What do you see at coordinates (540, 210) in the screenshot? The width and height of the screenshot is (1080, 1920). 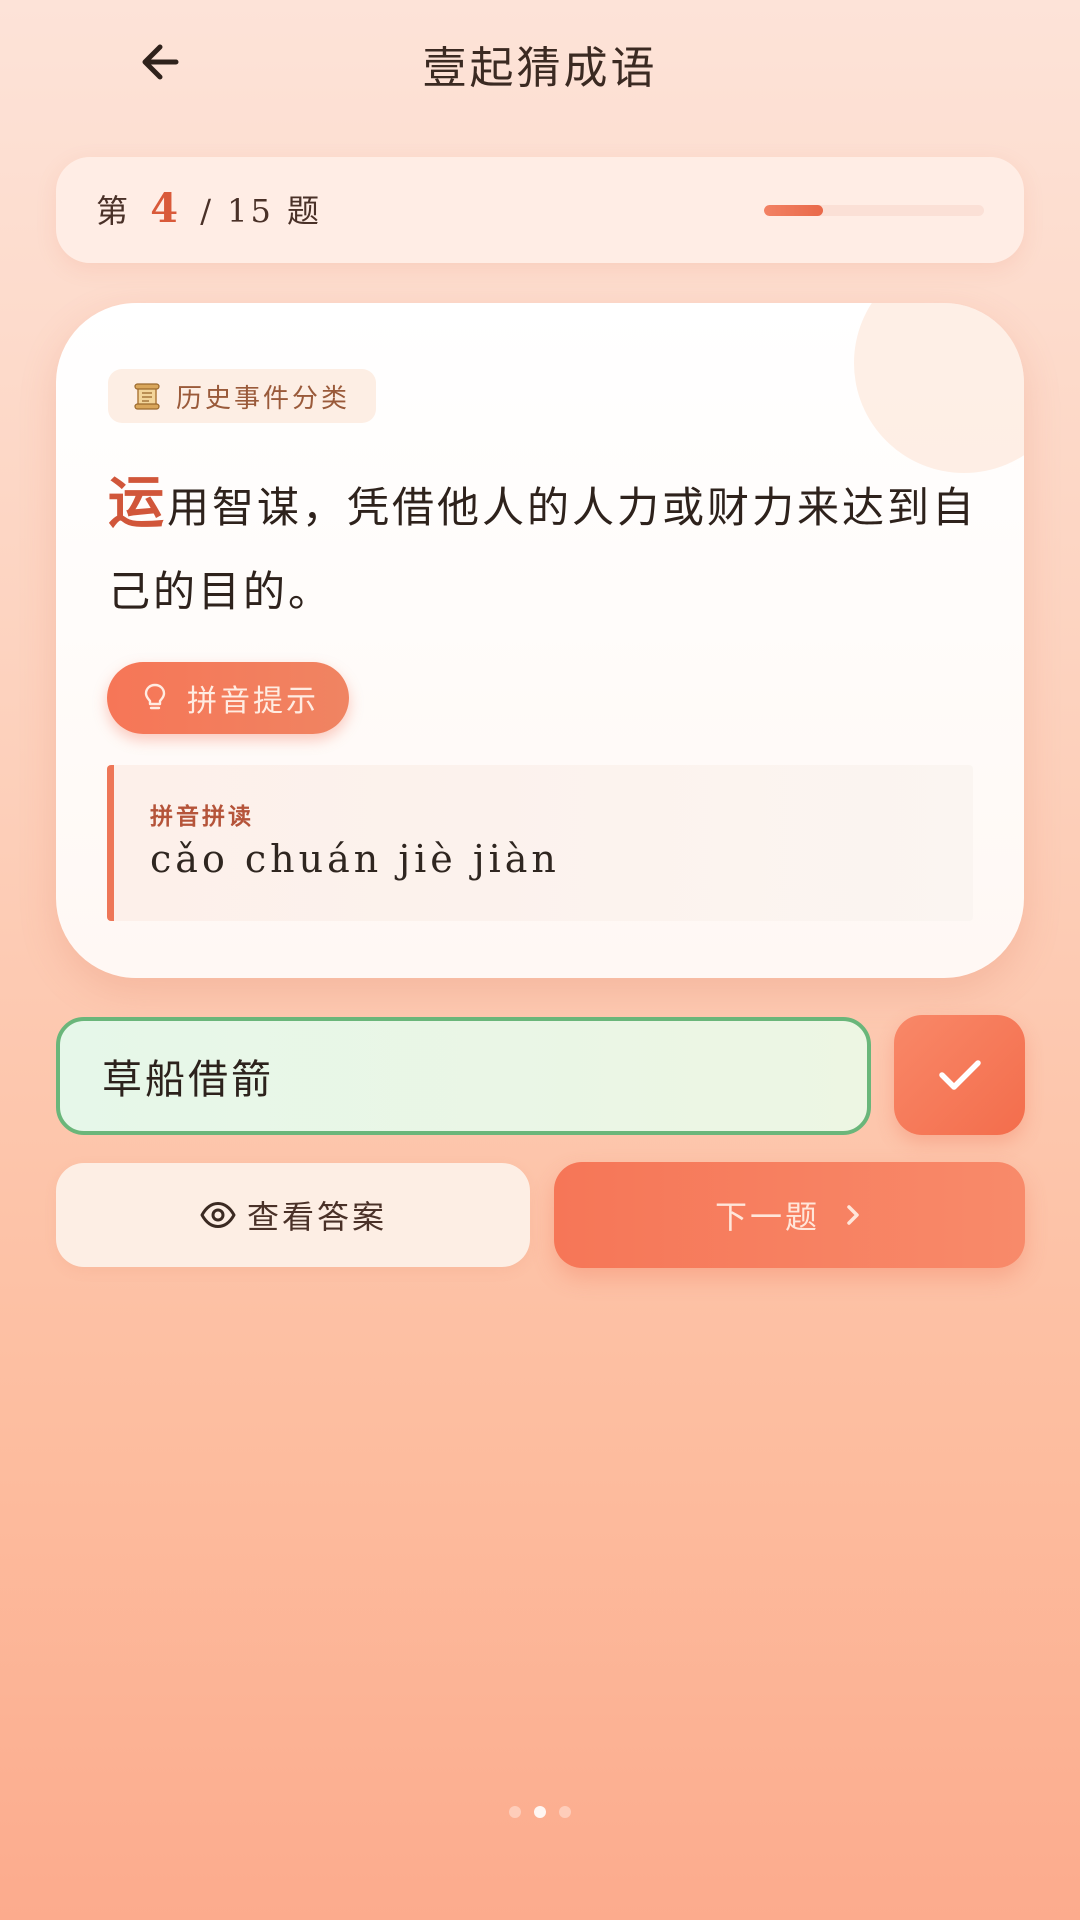 I see `progress-card: 第 4 / 15 题` at bounding box center [540, 210].